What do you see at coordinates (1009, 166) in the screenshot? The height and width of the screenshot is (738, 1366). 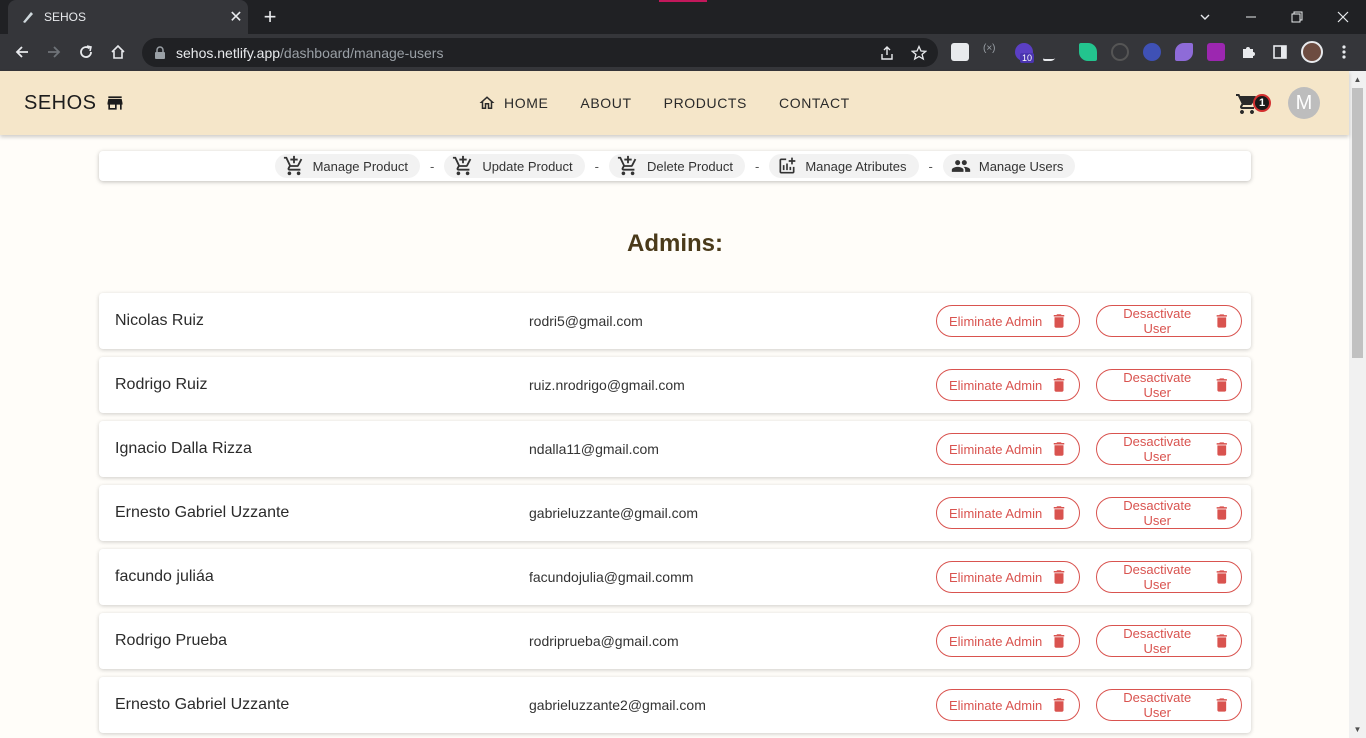 I see `chip-manage-users: Manage Users` at bounding box center [1009, 166].